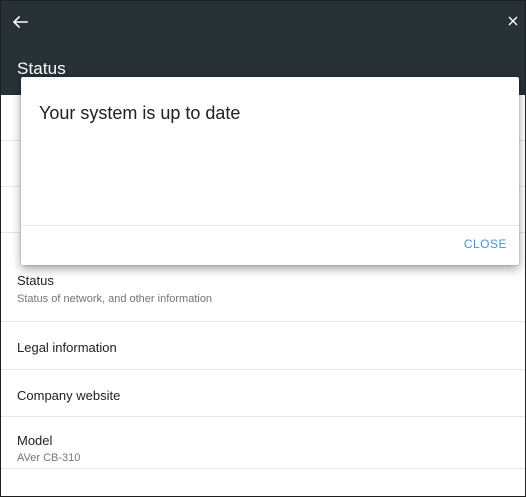  Describe the element at coordinates (270, 225) in the screenshot. I see `dialog-divider` at that location.